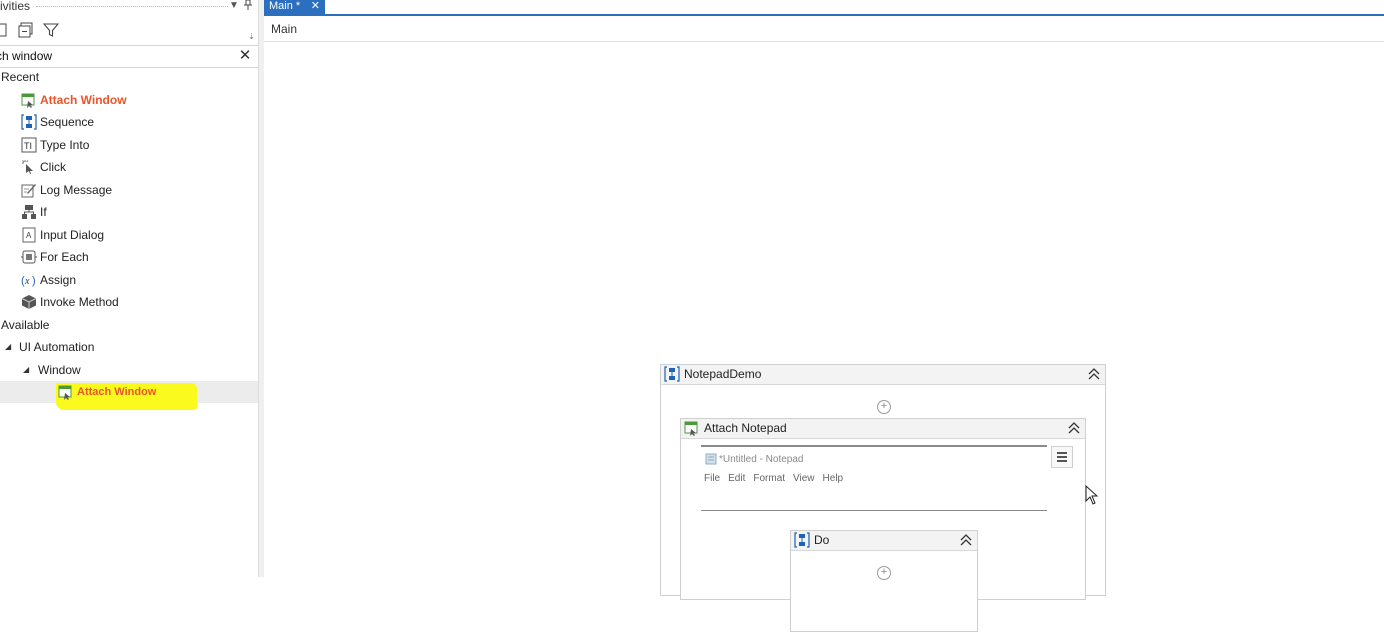 This screenshot has width=1384, height=632. What do you see at coordinates (129, 31) in the screenshot?
I see `panel-toolbar: ⇣` at bounding box center [129, 31].